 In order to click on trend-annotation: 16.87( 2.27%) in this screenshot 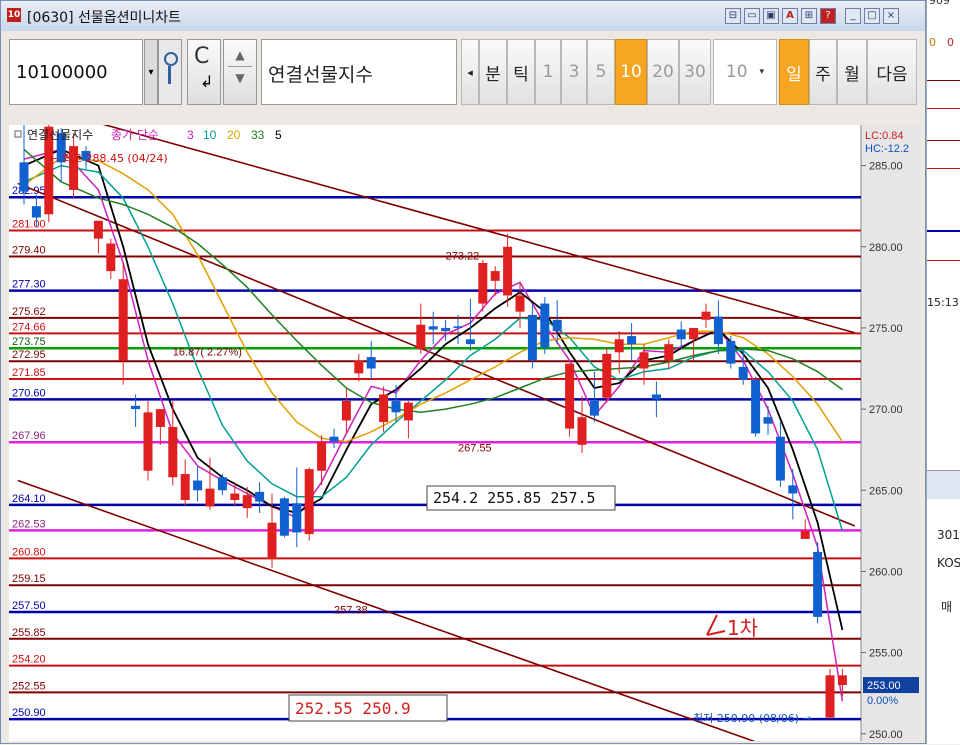, I will do `click(207, 353)`.